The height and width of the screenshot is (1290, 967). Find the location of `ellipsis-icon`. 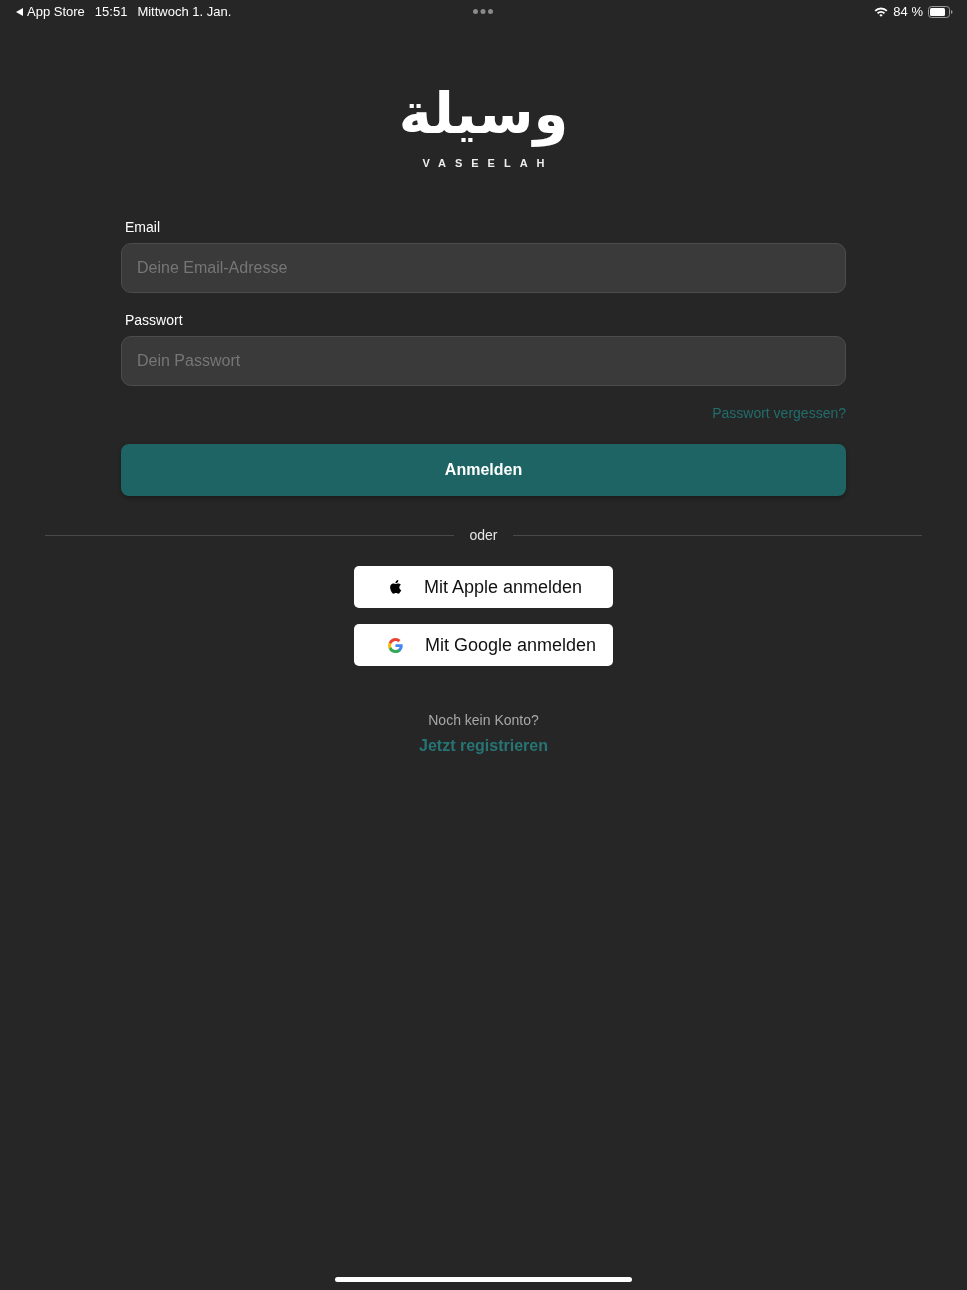

ellipsis-icon is located at coordinates (483, 11).